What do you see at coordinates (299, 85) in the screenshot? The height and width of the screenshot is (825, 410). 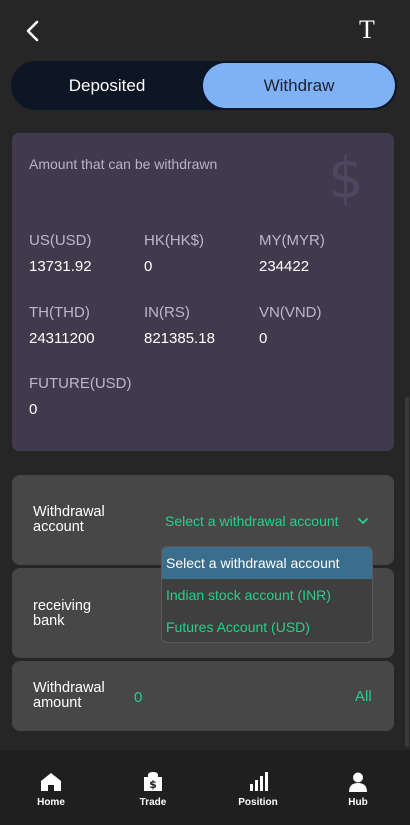 I see `tab-withdraw: Withdraw` at bounding box center [299, 85].